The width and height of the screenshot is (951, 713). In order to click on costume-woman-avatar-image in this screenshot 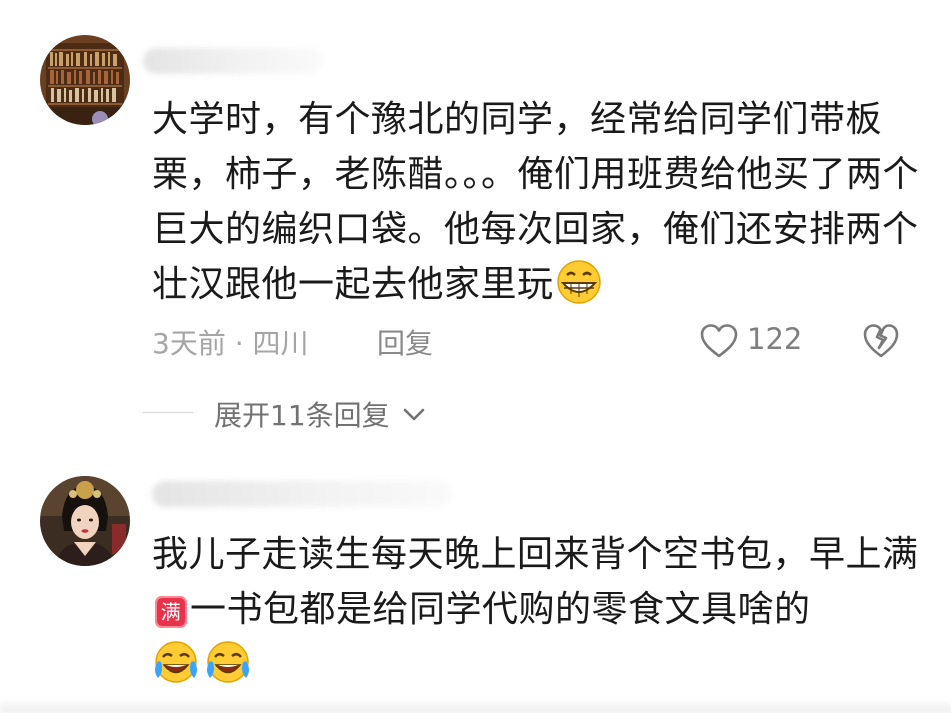, I will do `click(85, 521)`.